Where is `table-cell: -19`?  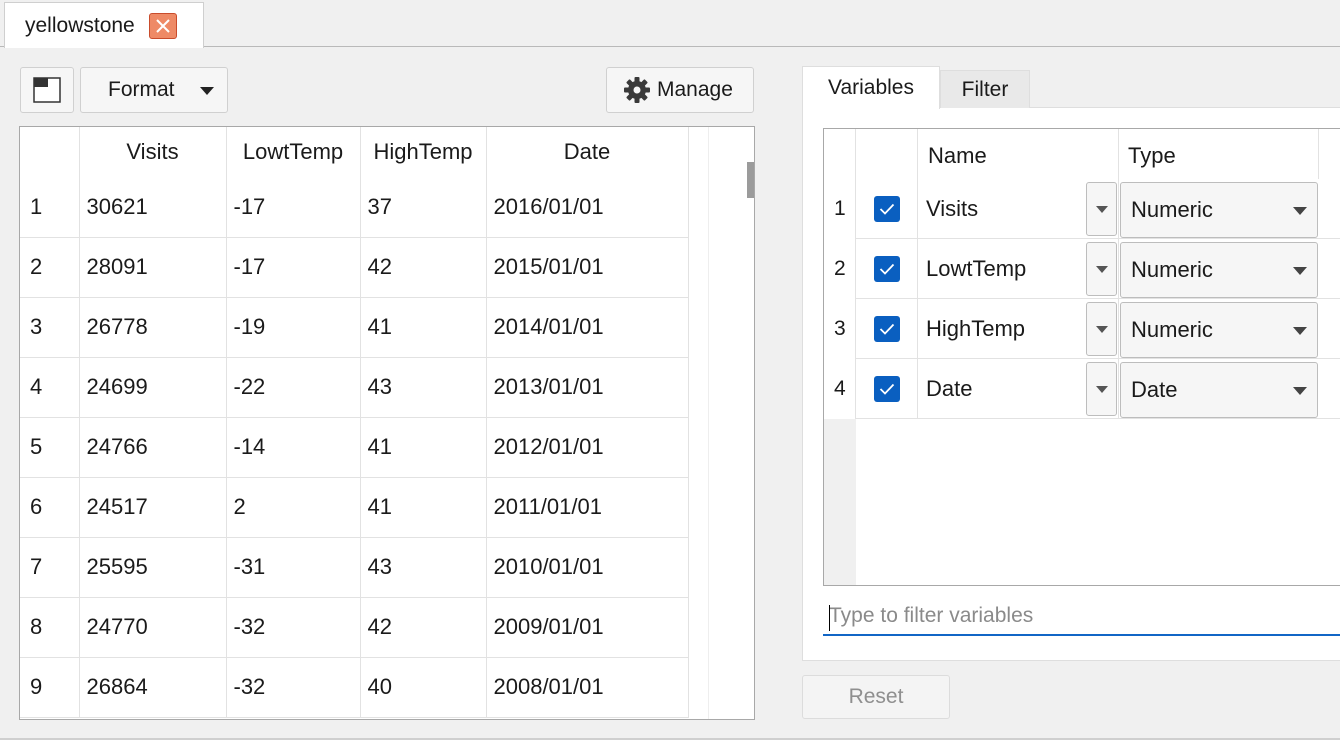 table-cell: -19 is located at coordinates (293, 327).